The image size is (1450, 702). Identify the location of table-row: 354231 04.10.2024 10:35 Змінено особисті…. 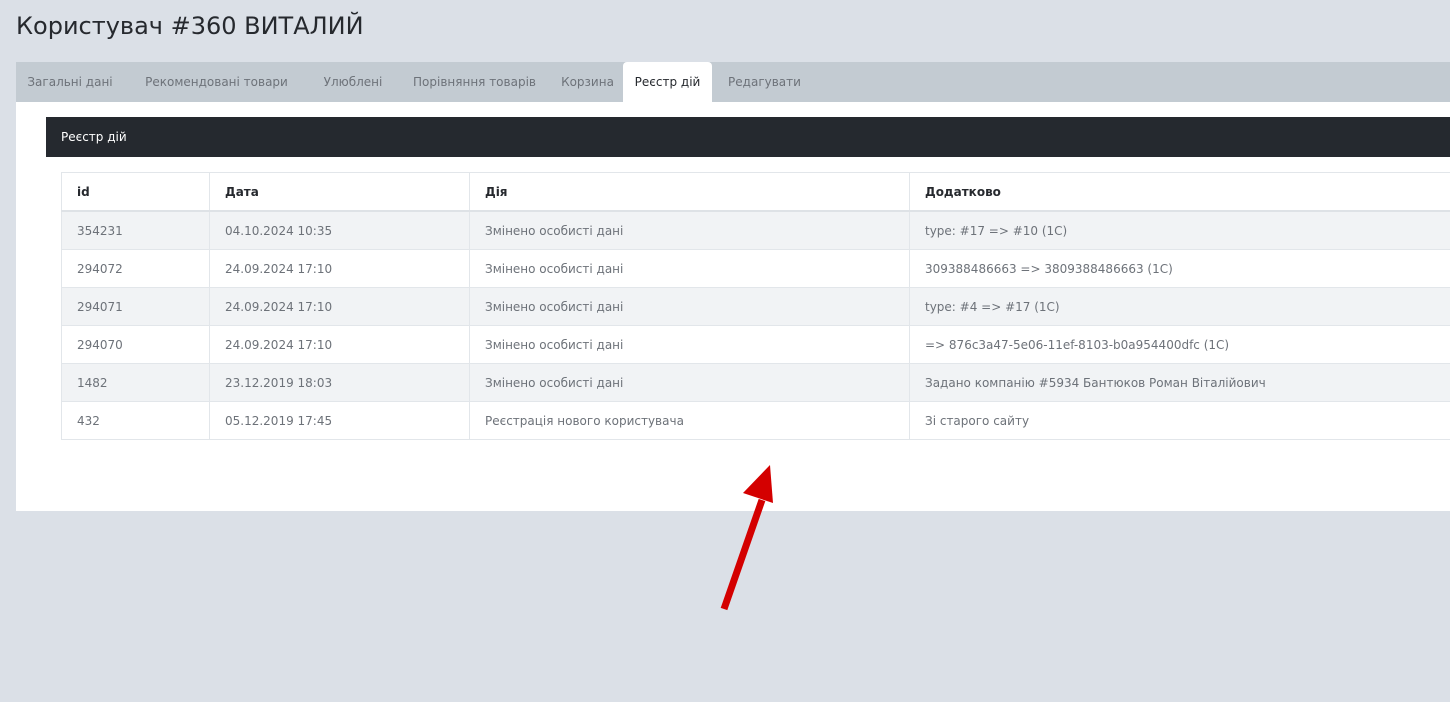
(755, 230).